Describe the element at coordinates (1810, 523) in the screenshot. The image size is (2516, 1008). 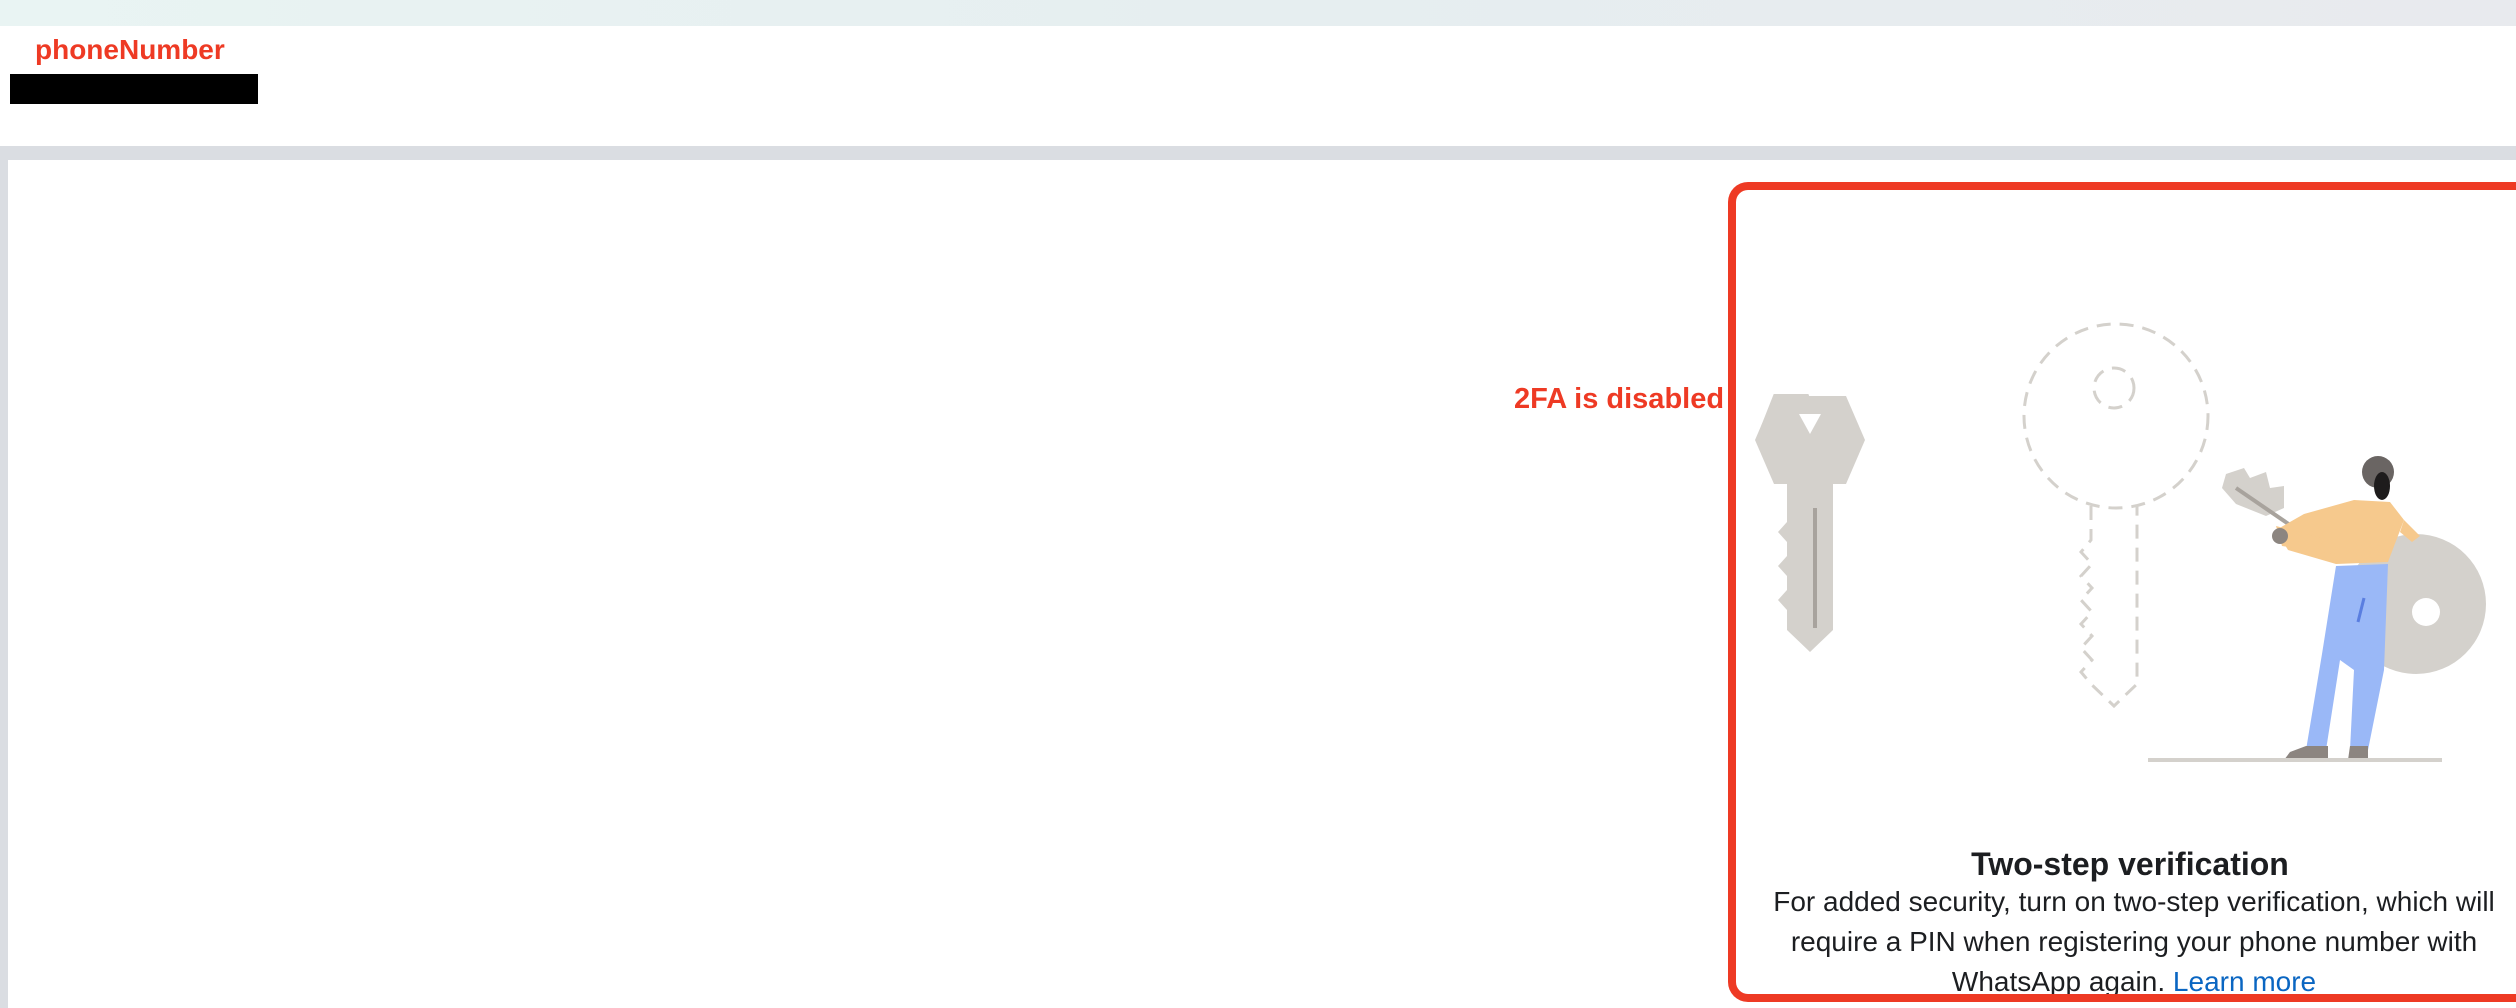
I see `key-illustration` at that location.